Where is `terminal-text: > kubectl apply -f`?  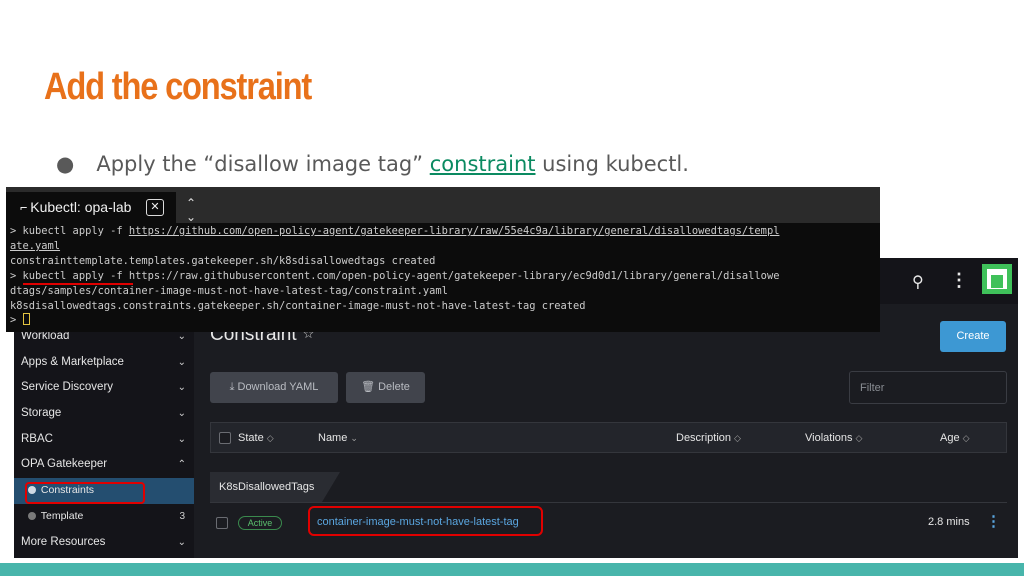 terminal-text: > kubectl apply -f is located at coordinates (69, 231).